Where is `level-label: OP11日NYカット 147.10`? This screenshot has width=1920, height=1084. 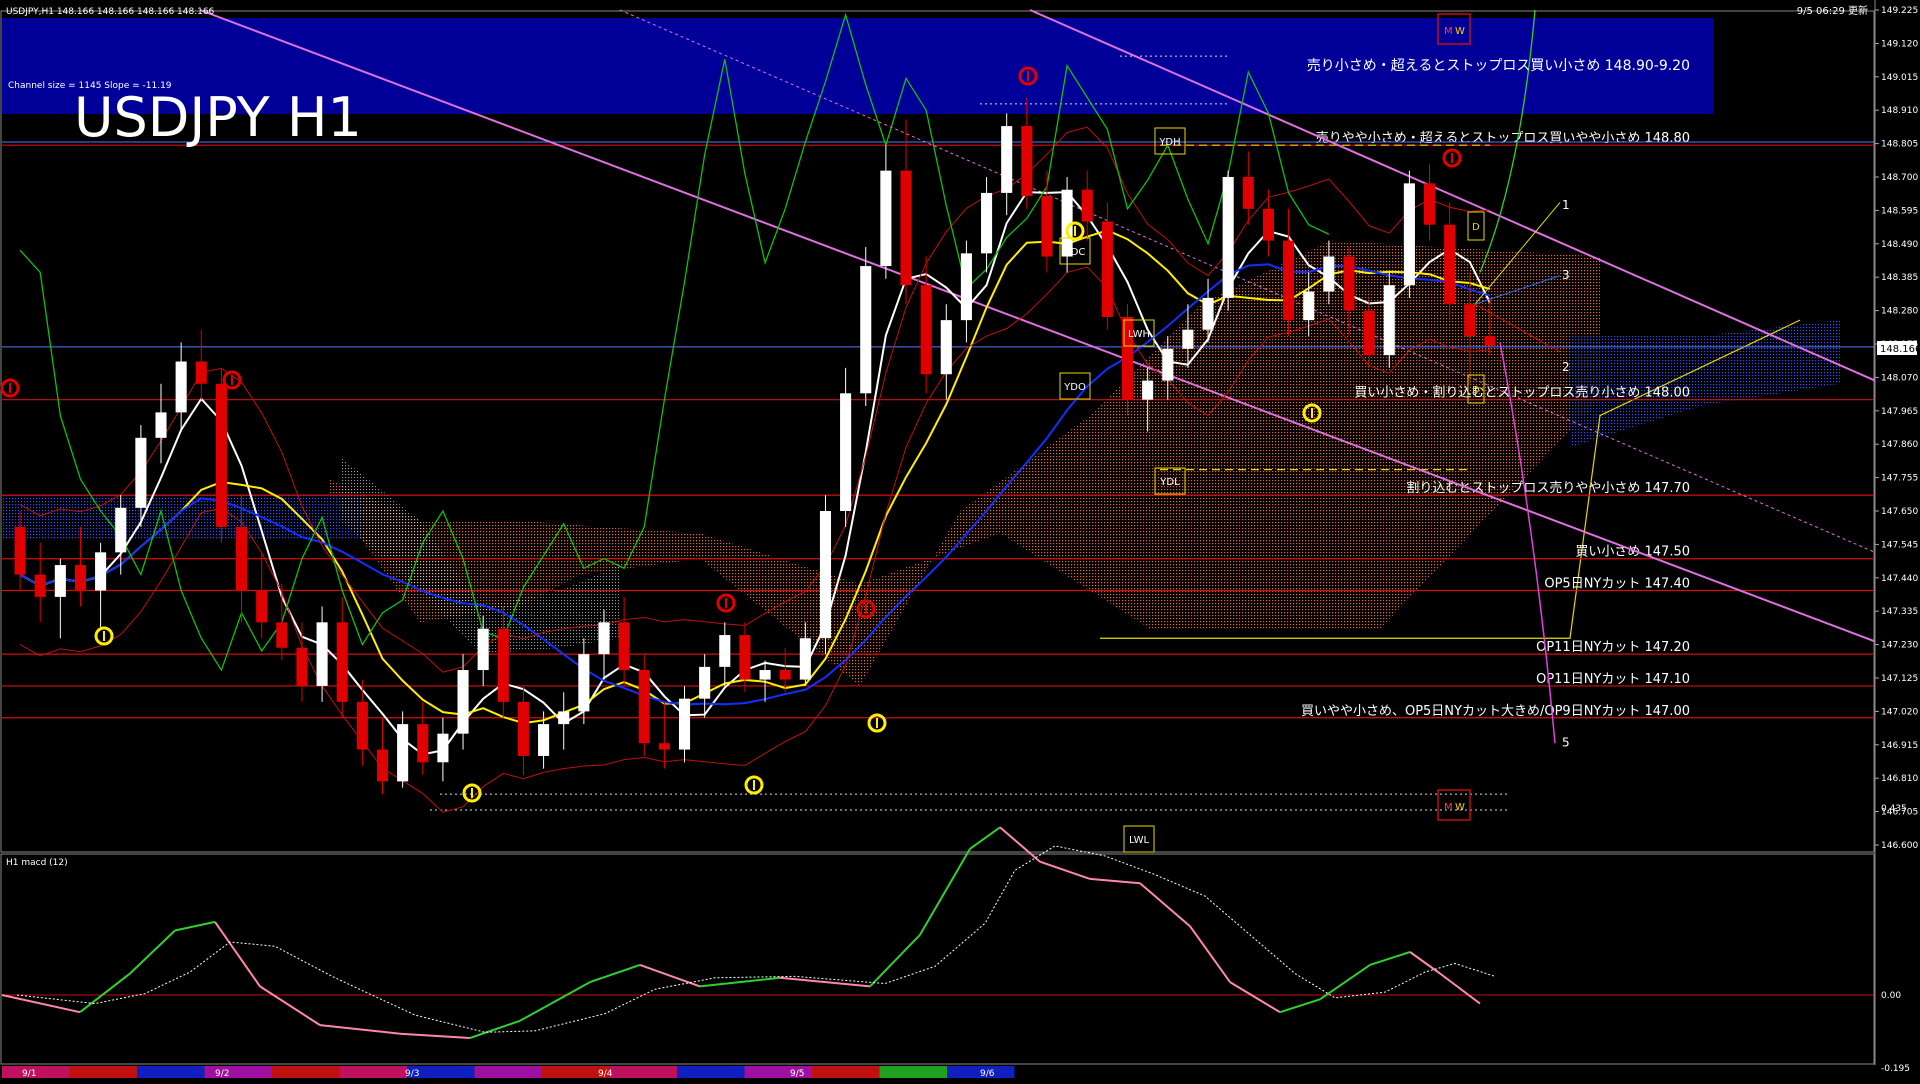
level-label: OP11日NYカット 147.10 is located at coordinates (1613, 679).